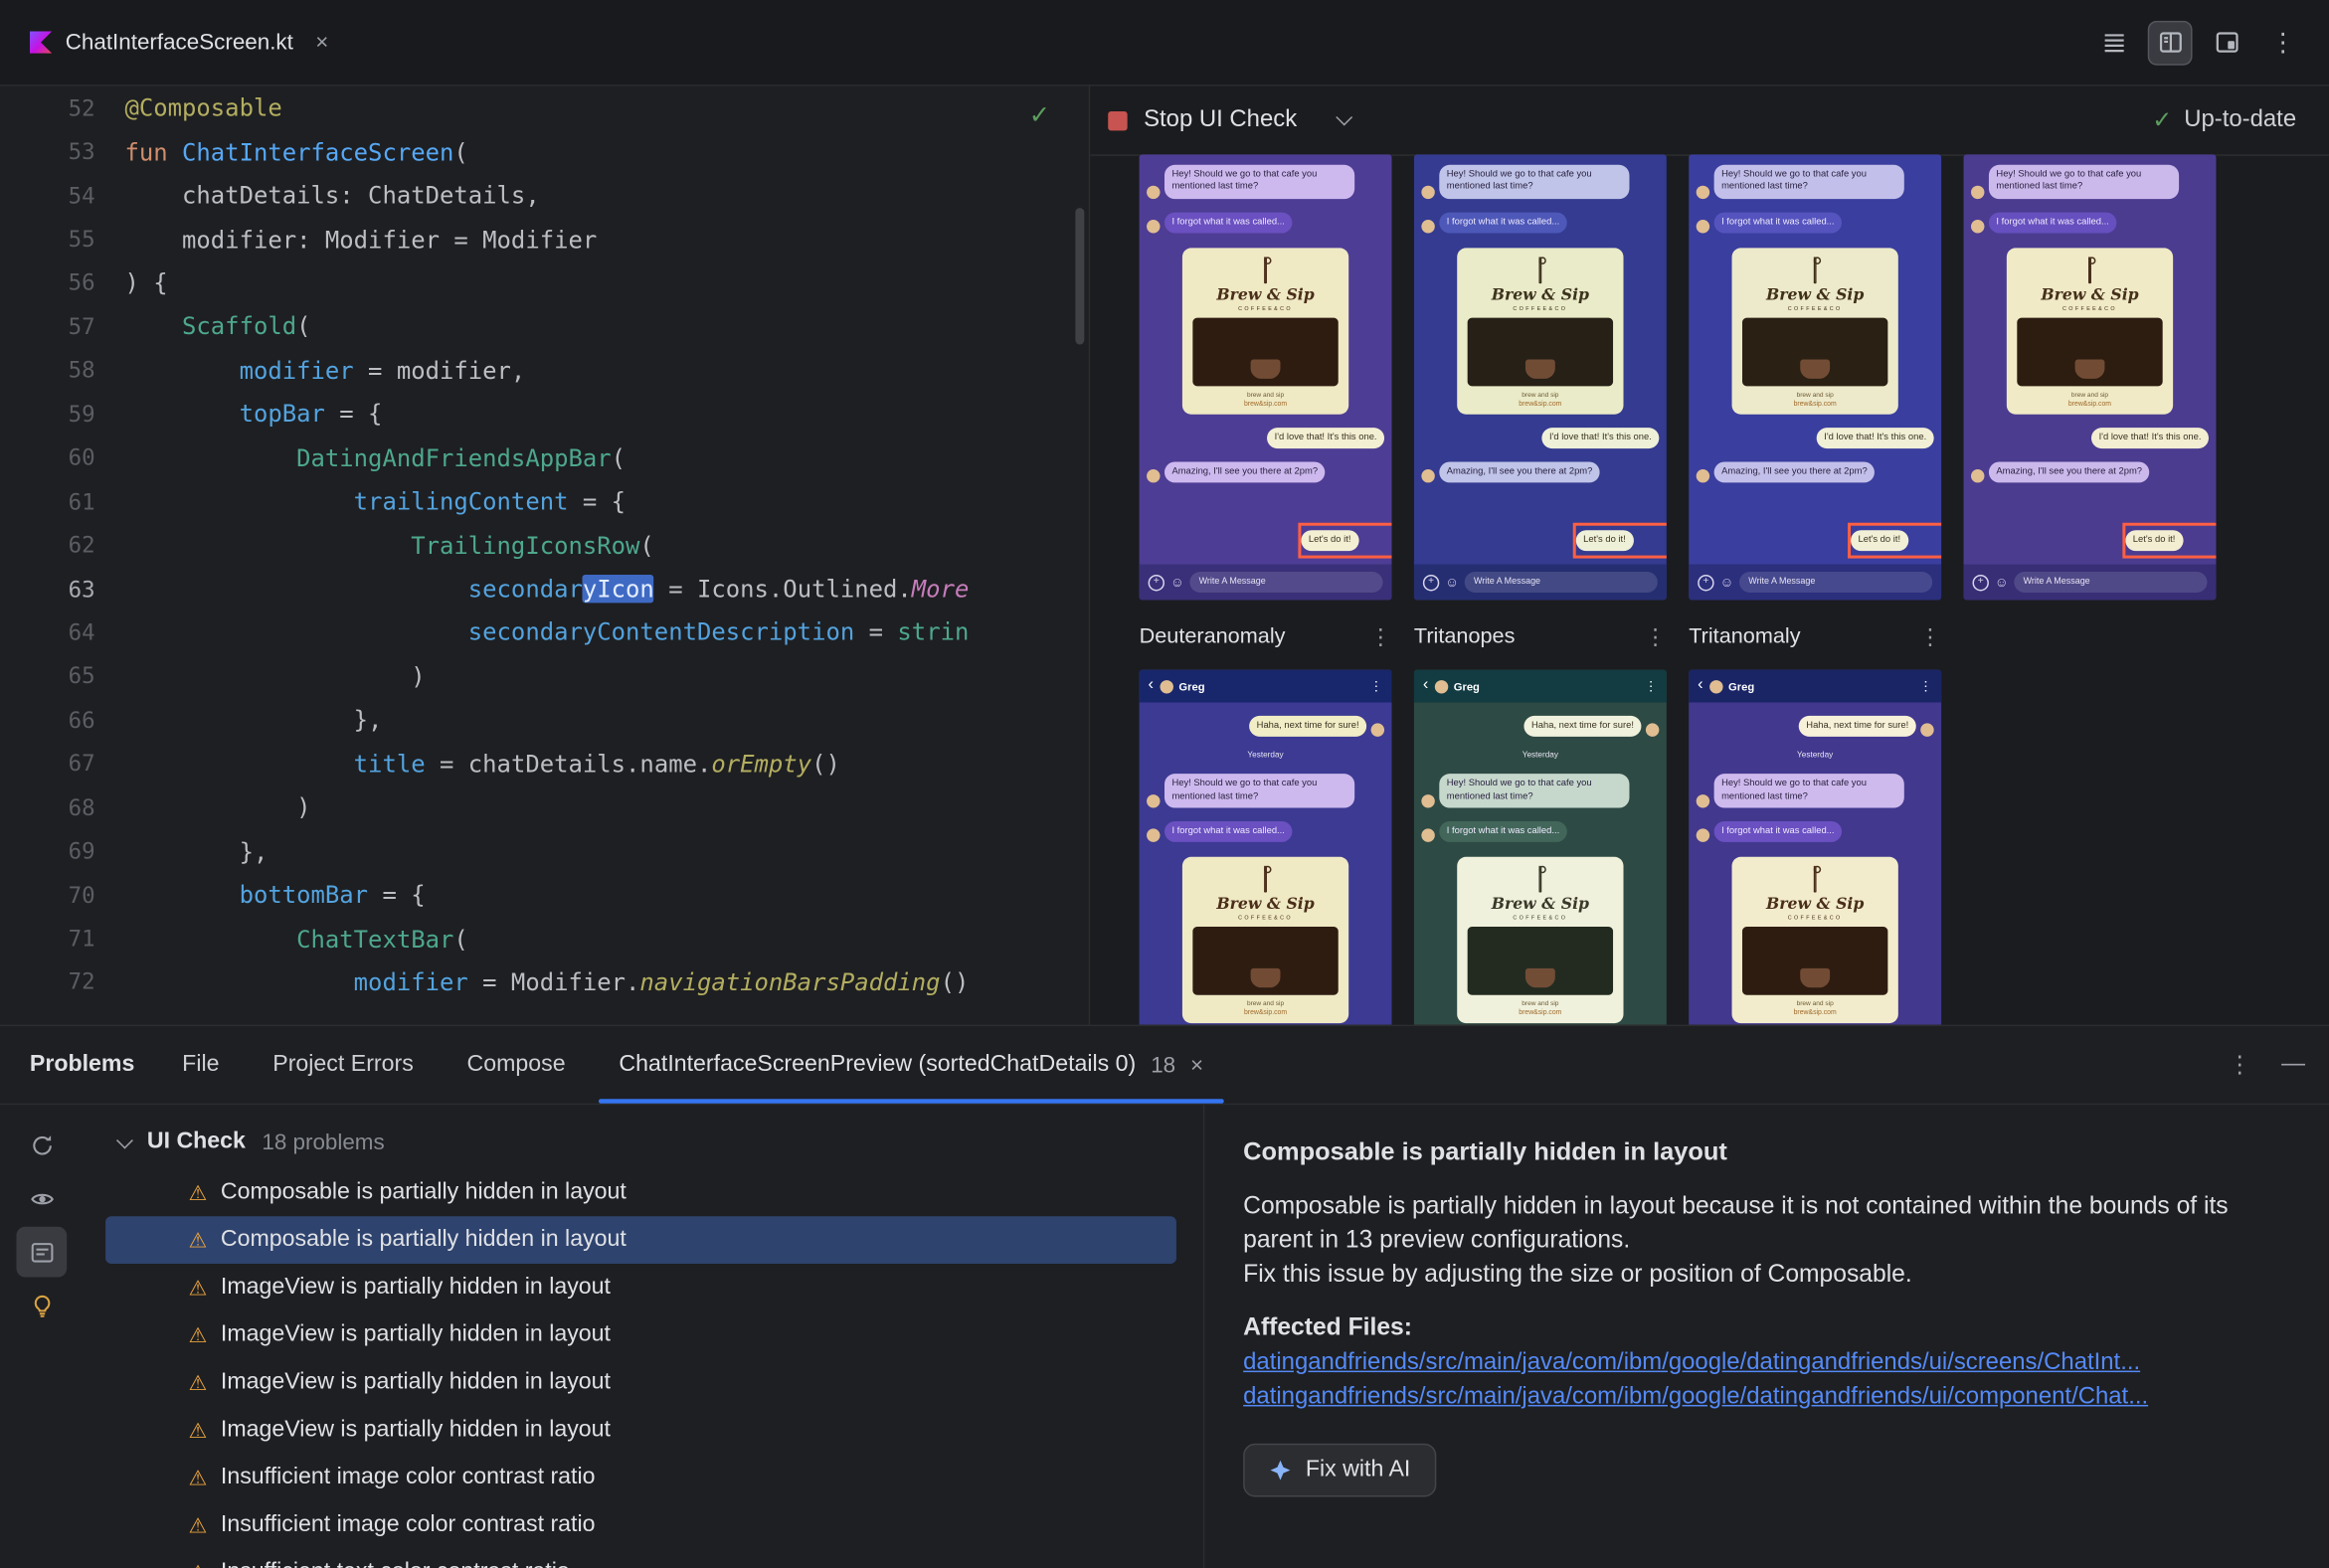 The width and height of the screenshot is (2329, 1568). I want to click on code-text: @Composable, so click(203, 107).